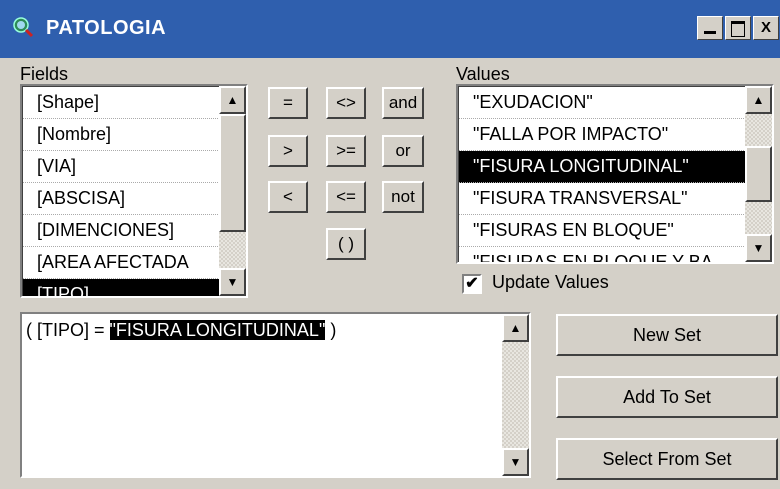  What do you see at coordinates (134, 199) in the screenshot?
I see `field-item: [ABSCISA]` at bounding box center [134, 199].